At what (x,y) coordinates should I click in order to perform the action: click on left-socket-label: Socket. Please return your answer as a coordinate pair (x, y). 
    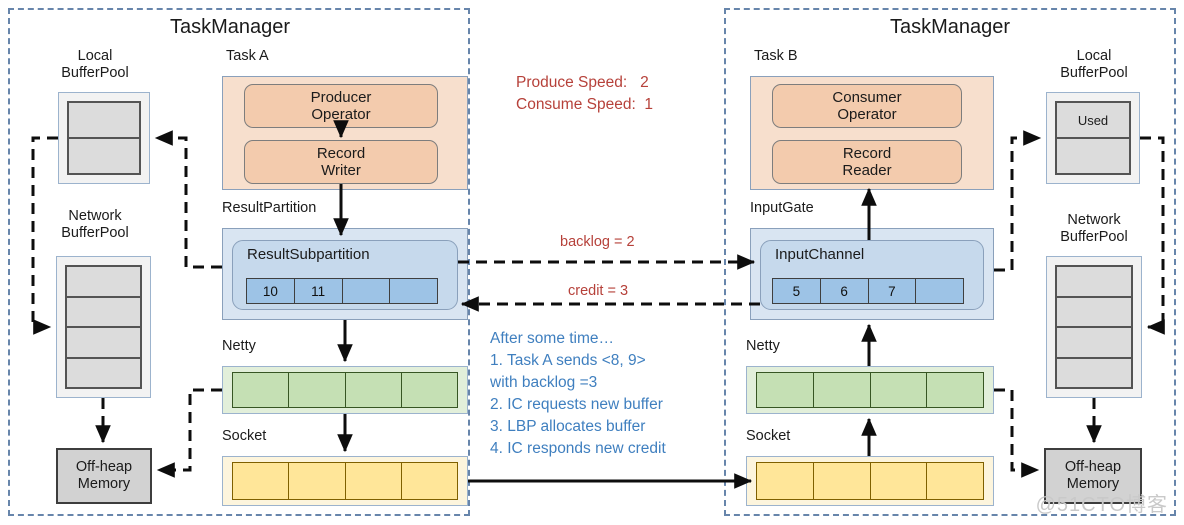
    Looking at the image, I should click on (244, 436).